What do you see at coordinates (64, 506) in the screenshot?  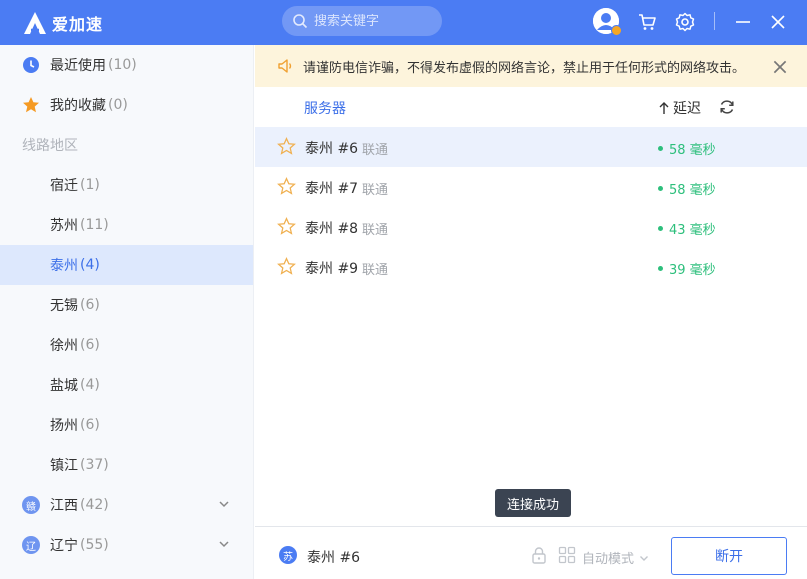 I see `sidebar-item-label: 江西` at bounding box center [64, 506].